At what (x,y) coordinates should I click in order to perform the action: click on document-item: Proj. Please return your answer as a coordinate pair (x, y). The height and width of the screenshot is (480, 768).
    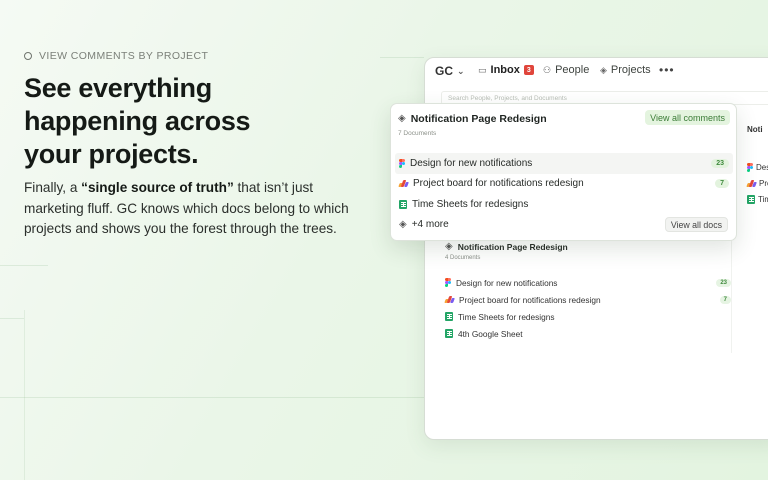
    Looking at the image, I should click on (754, 183).